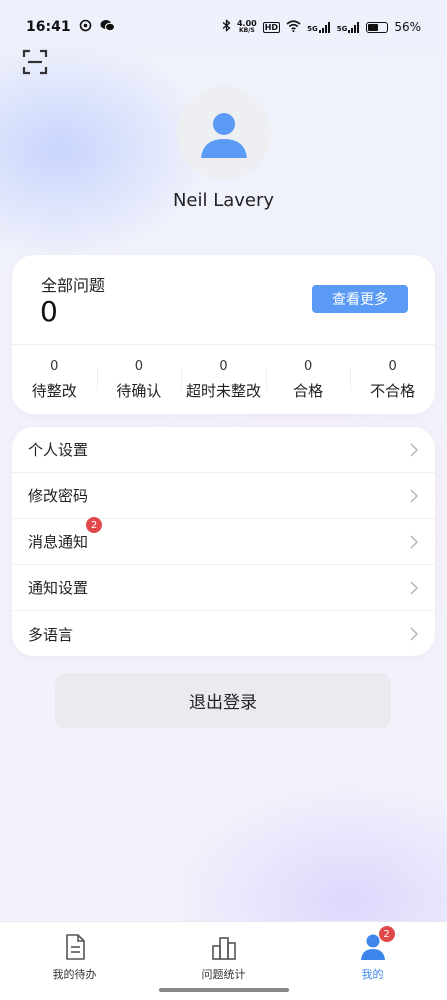 The height and width of the screenshot is (1000, 447). Describe the element at coordinates (75, 947) in the screenshot. I see `document-icon` at that location.